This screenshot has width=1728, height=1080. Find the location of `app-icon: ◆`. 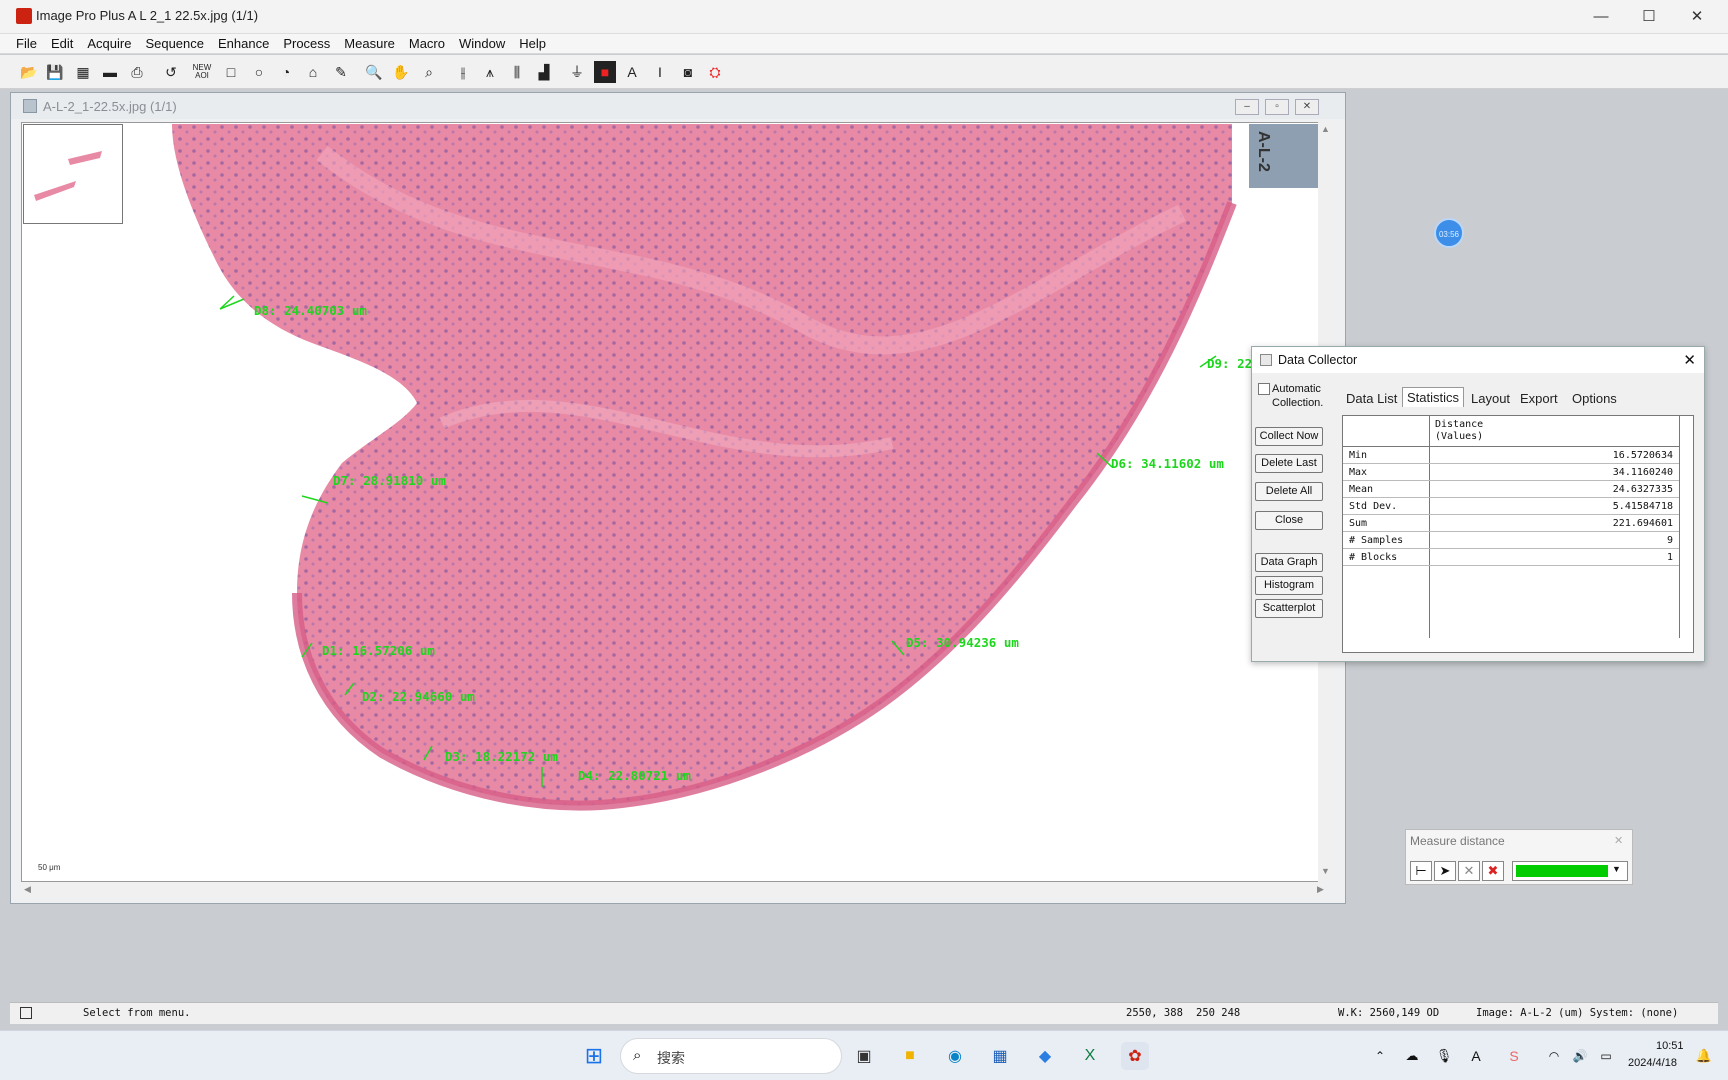

app-icon: ◆ is located at coordinates (1045, 1056).